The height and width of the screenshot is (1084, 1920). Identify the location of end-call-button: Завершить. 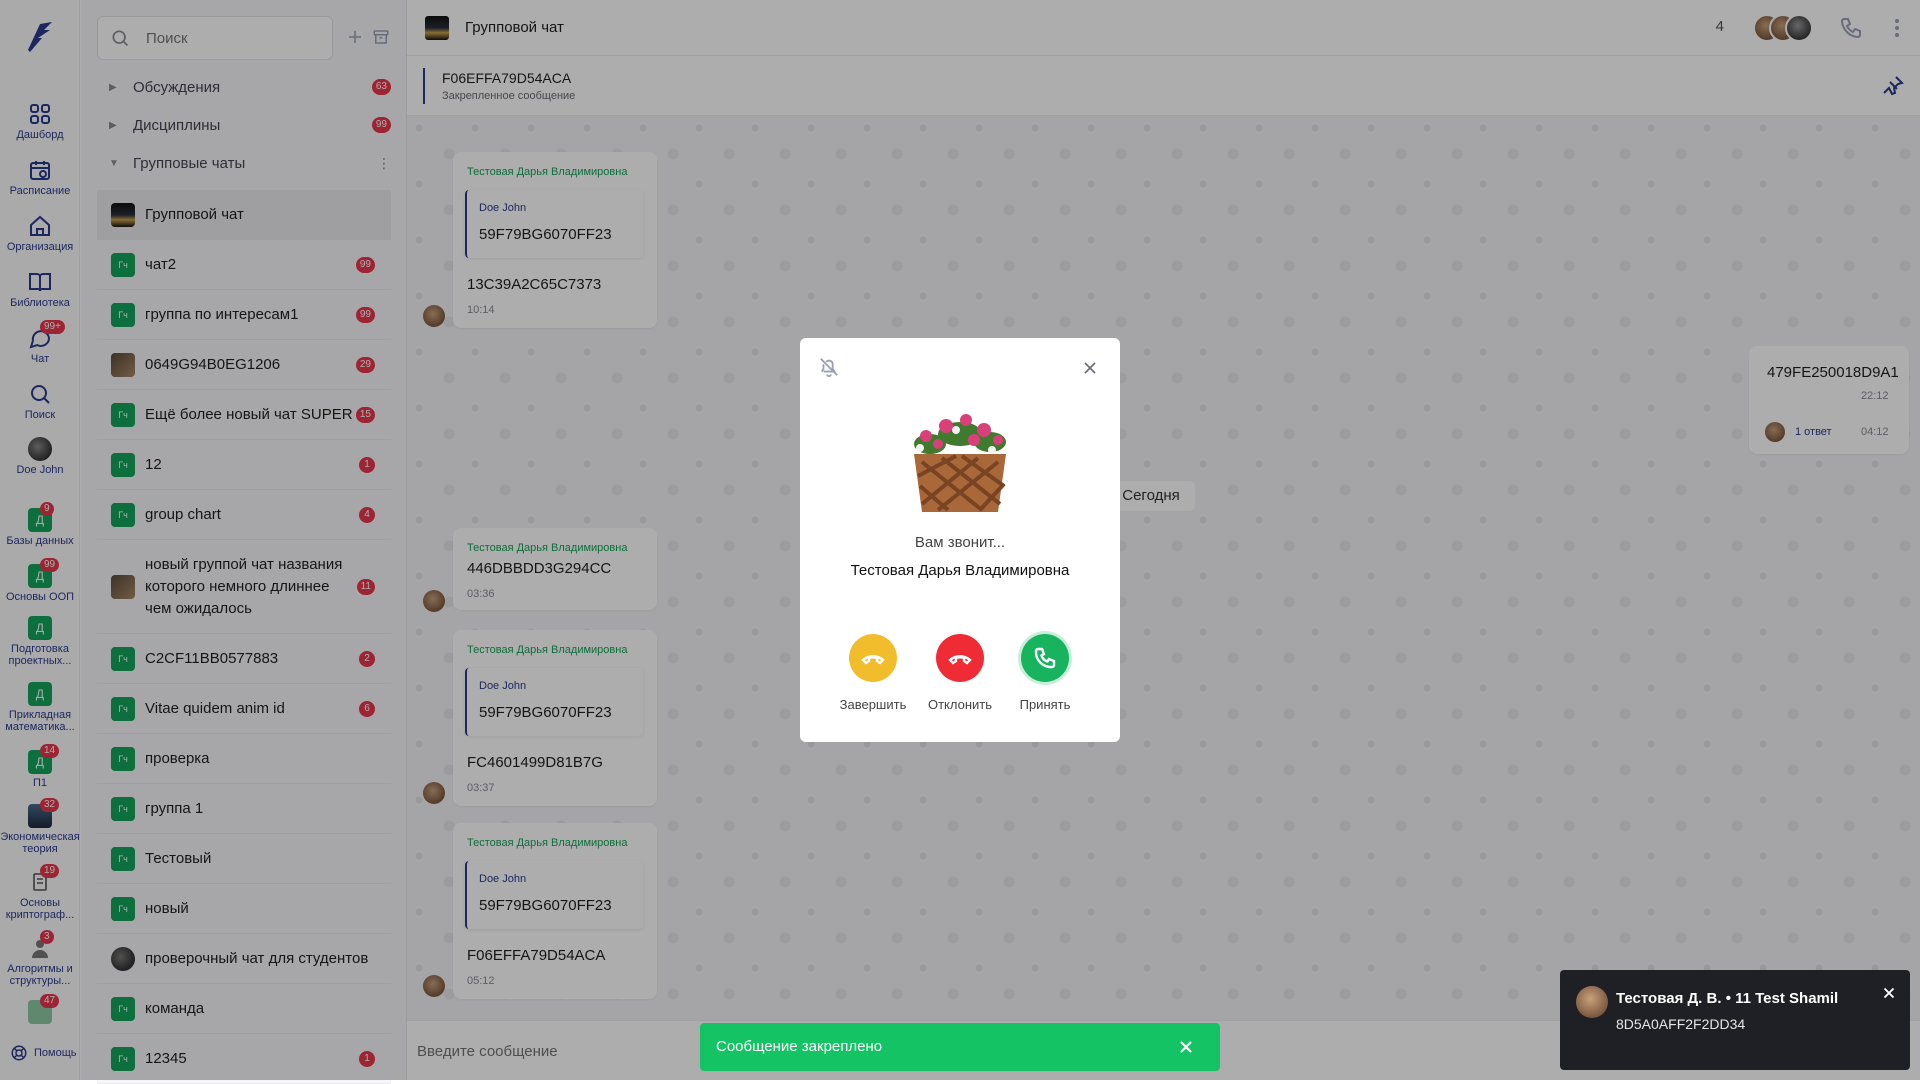
(873, 673).